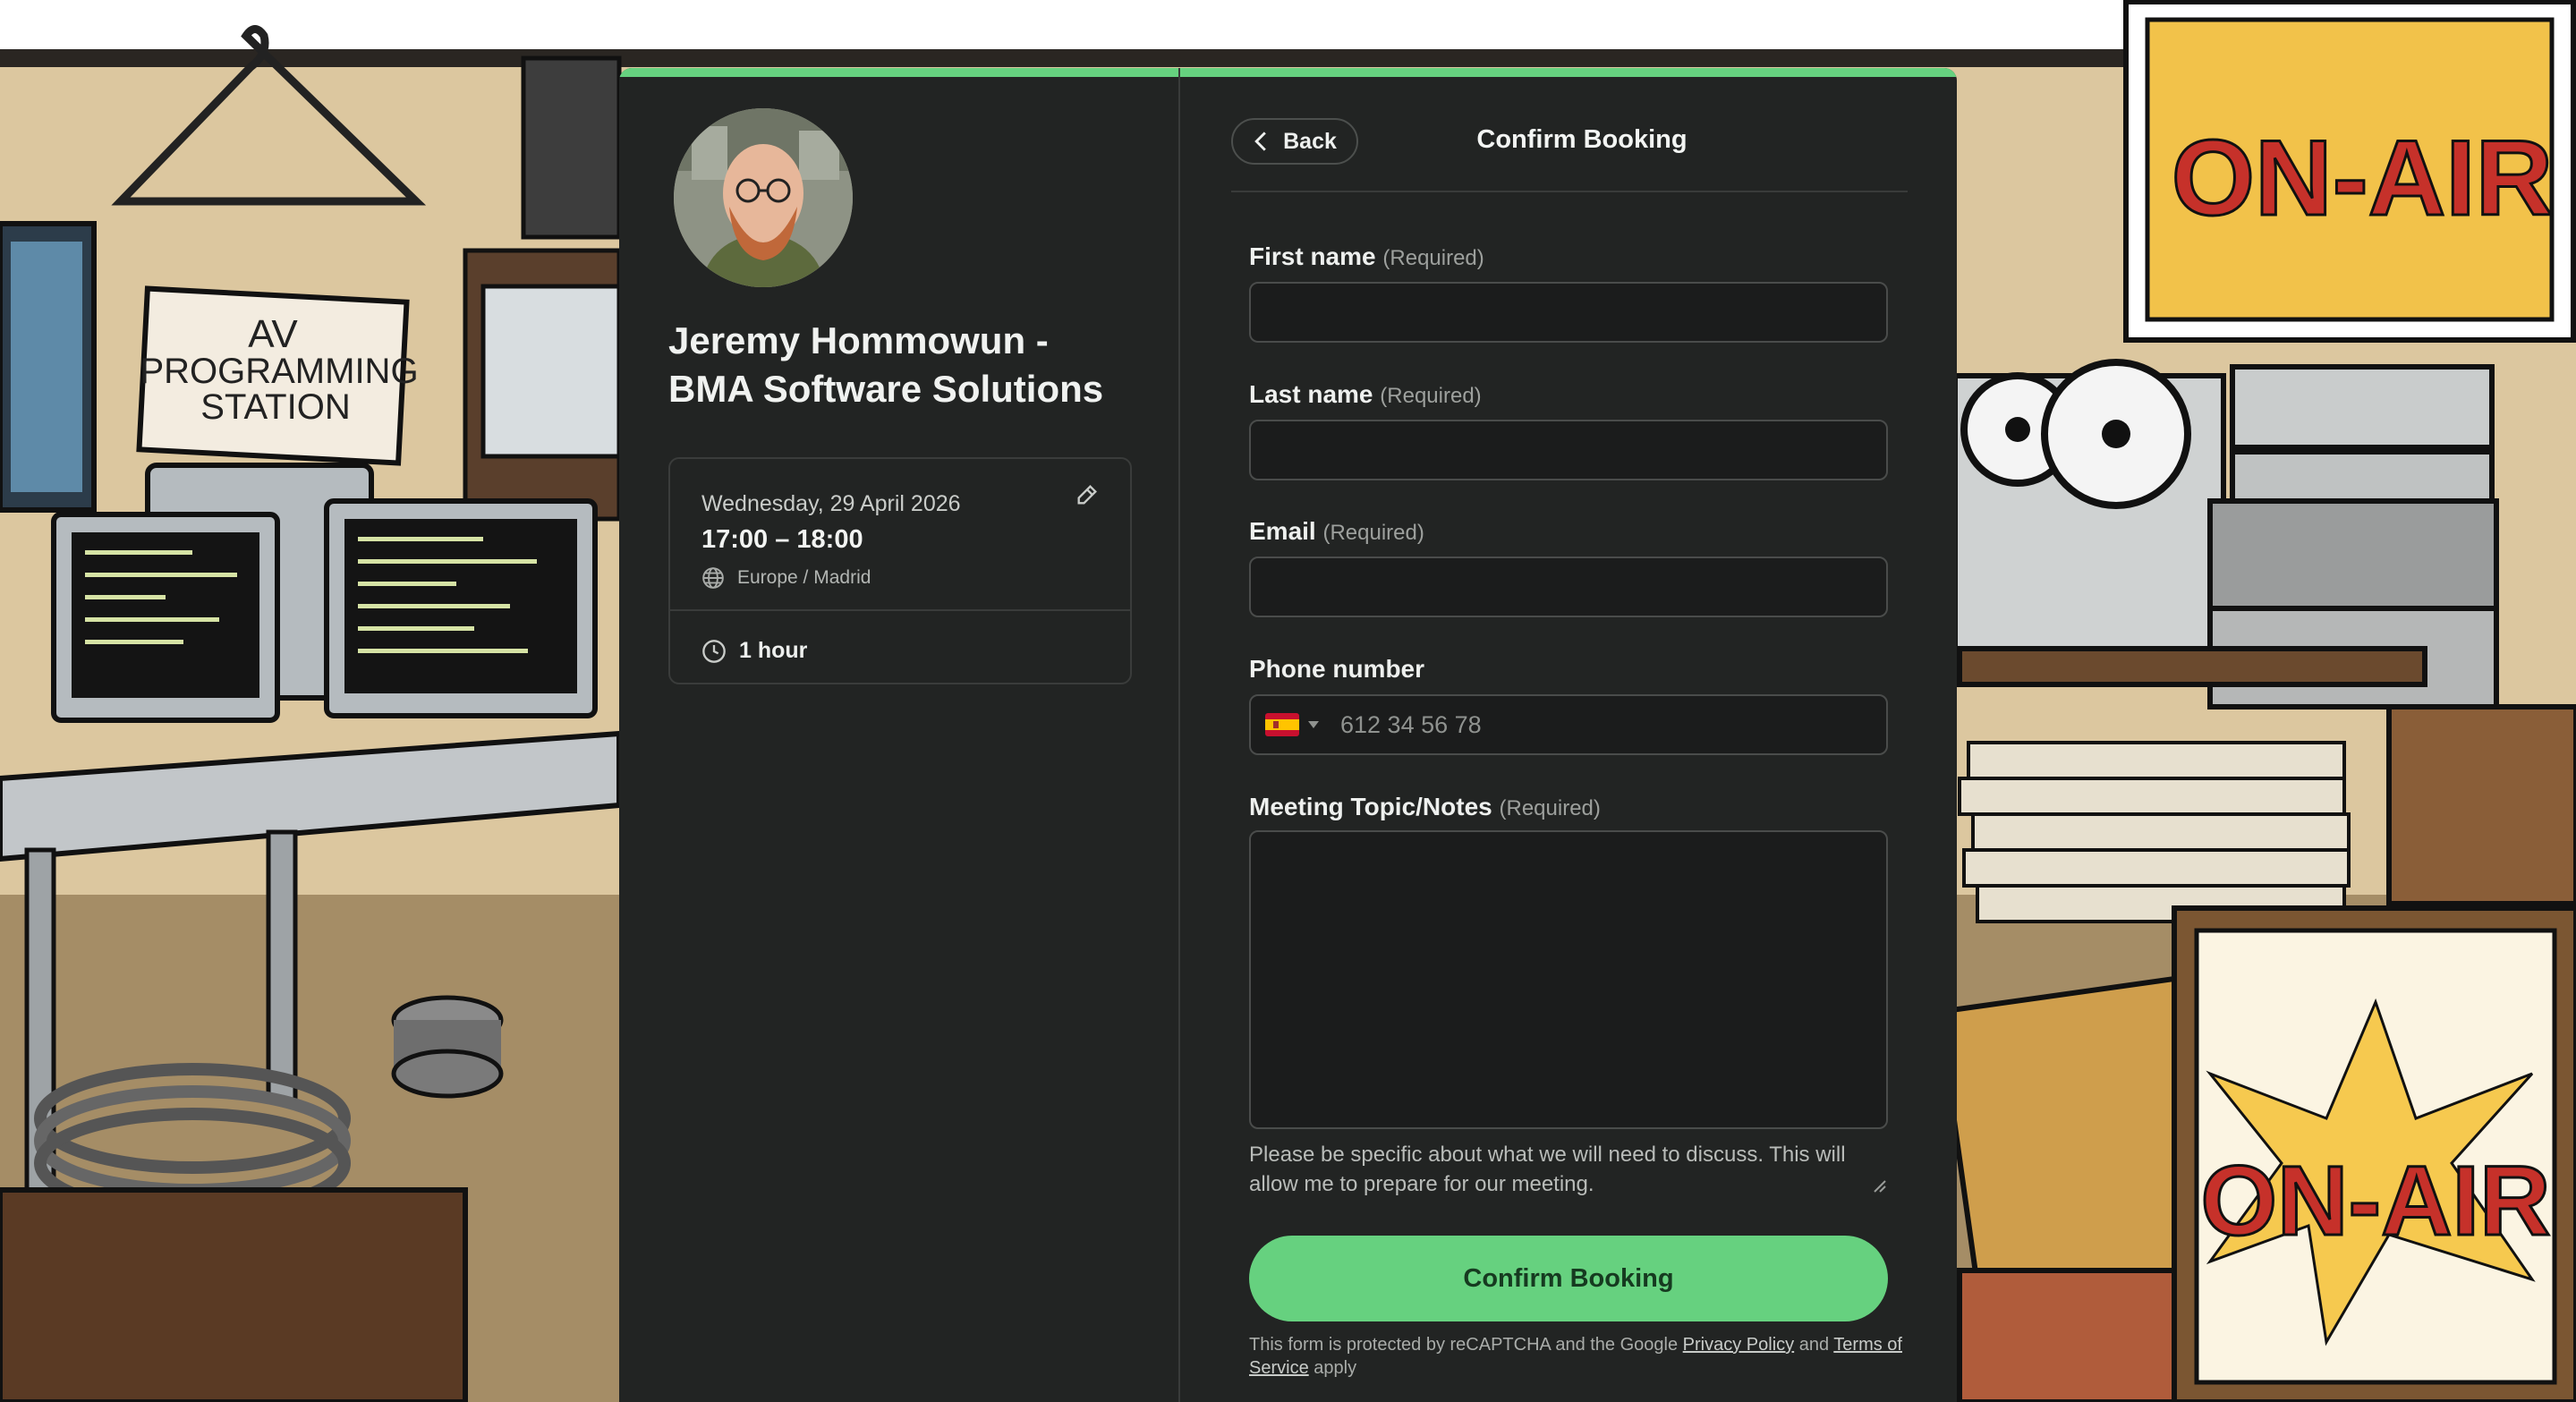 The image size is (2576, 1402). What do you see at coordinates (1814, 1345) in the screenshot?
I see `legal-and: and` at bounding box center [1814, 1345].